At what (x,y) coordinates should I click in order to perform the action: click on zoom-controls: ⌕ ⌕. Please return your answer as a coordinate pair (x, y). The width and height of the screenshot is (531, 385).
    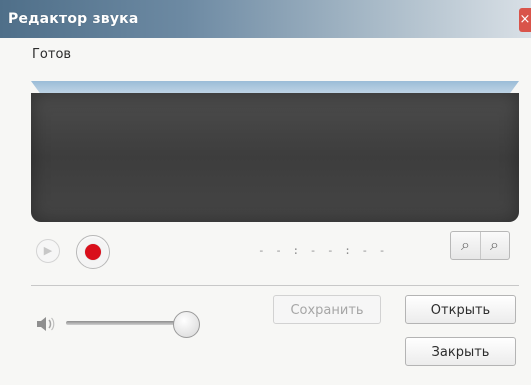
    Looking at the image, I should click on (480, 245).